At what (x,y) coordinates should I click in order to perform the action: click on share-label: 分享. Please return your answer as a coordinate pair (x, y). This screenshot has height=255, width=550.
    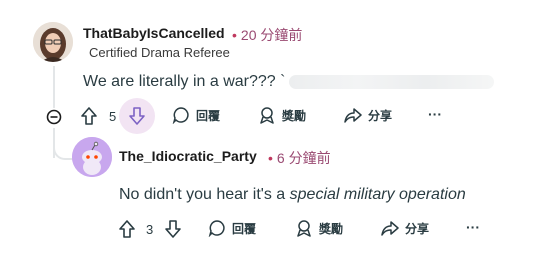
    Looking at the image, I should click on (380, 115).